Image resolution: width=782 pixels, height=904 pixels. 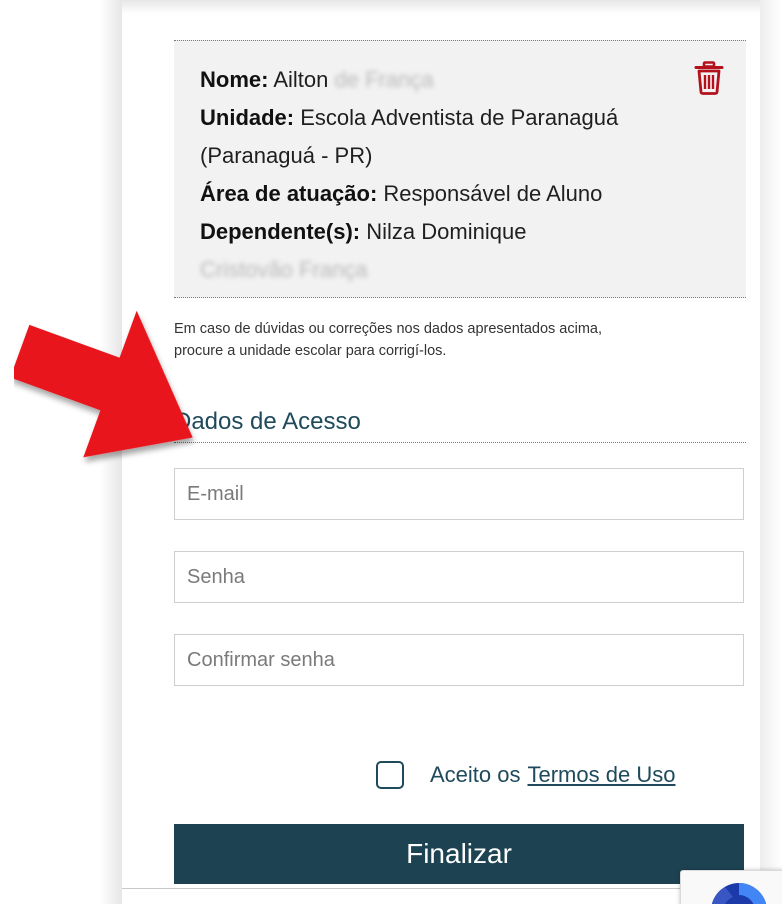 I want to click on area-row: Área de atuação: Responsável de Aluno, so click(x=450, y=194).